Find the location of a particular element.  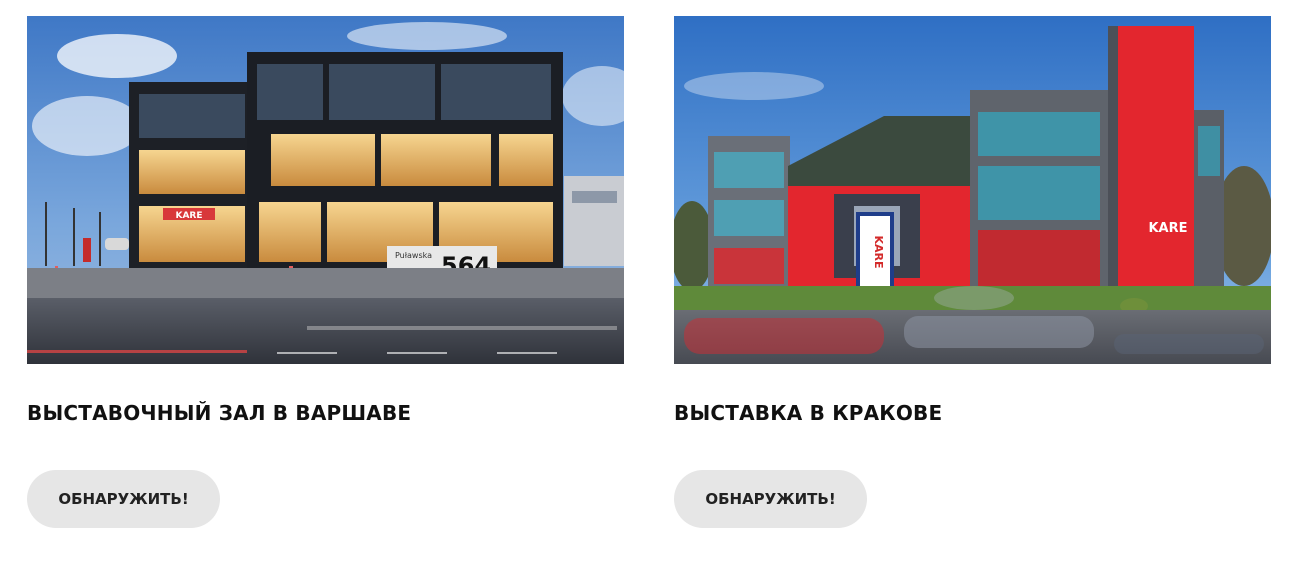

kare-sign-warsaw: KARE is located at coordinates (188, 216).